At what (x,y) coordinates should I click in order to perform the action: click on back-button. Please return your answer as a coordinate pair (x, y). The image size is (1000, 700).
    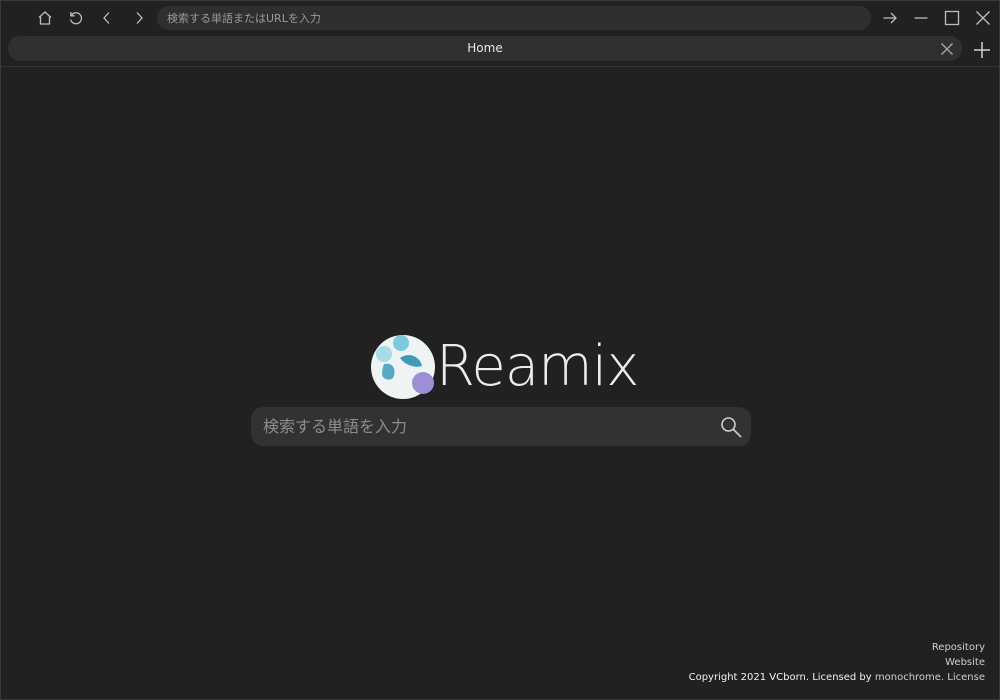
    Looking at the image, I should click on (107, 18).